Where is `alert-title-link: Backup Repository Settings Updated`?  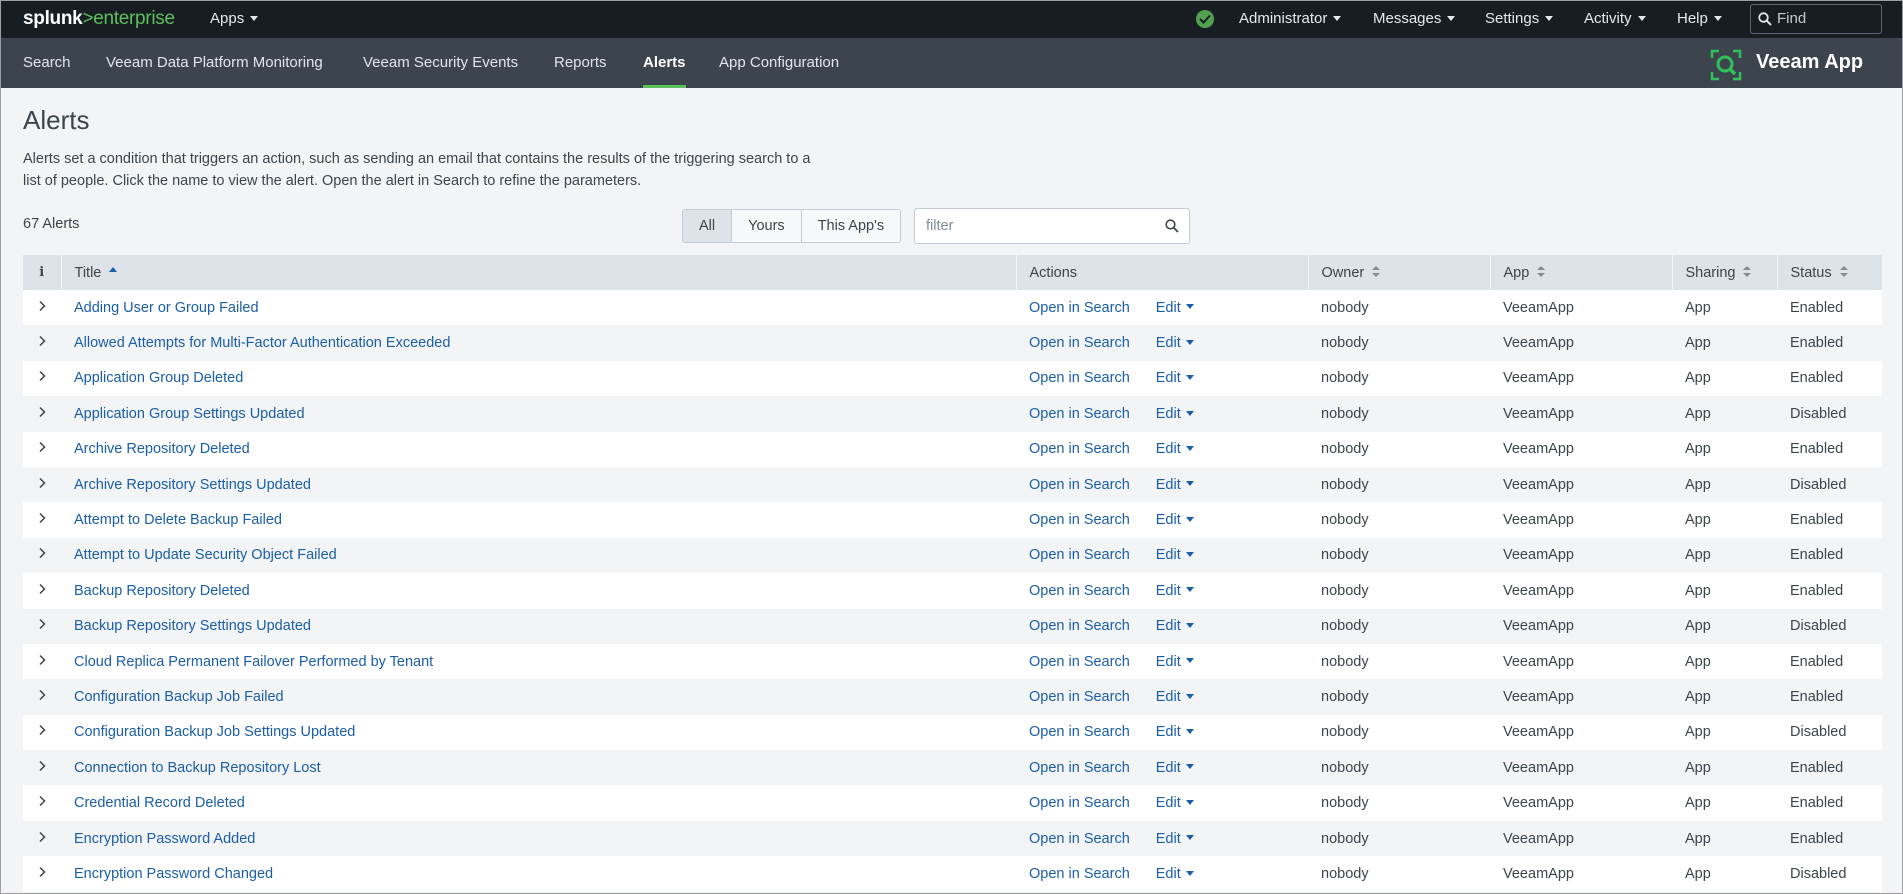 alert-title-link: Backup Repository Settings Updated is located at coordinates (192, 626).